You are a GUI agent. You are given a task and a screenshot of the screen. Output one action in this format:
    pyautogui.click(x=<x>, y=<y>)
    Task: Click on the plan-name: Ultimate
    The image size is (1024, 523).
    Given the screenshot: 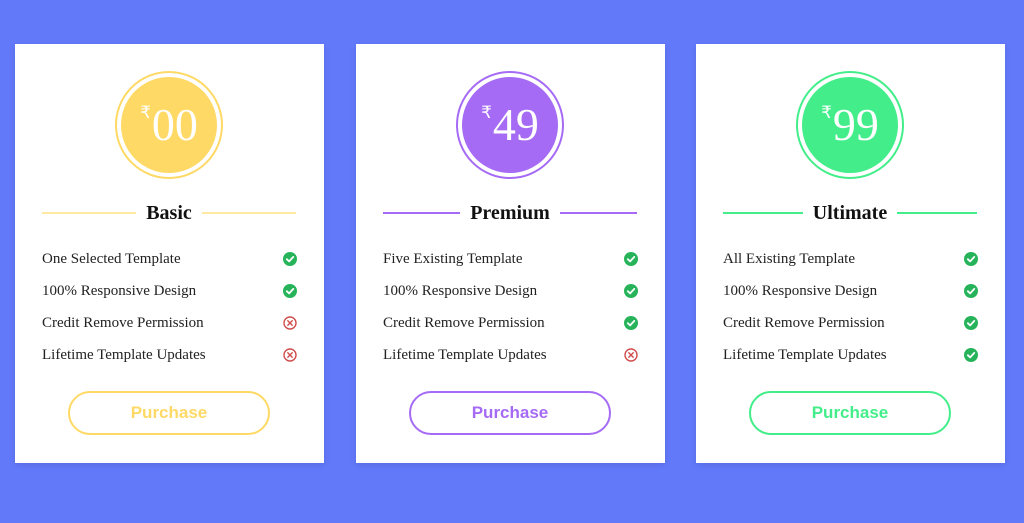 What is the action you would take?
    pyautogui.click(x=850, y=212)
    